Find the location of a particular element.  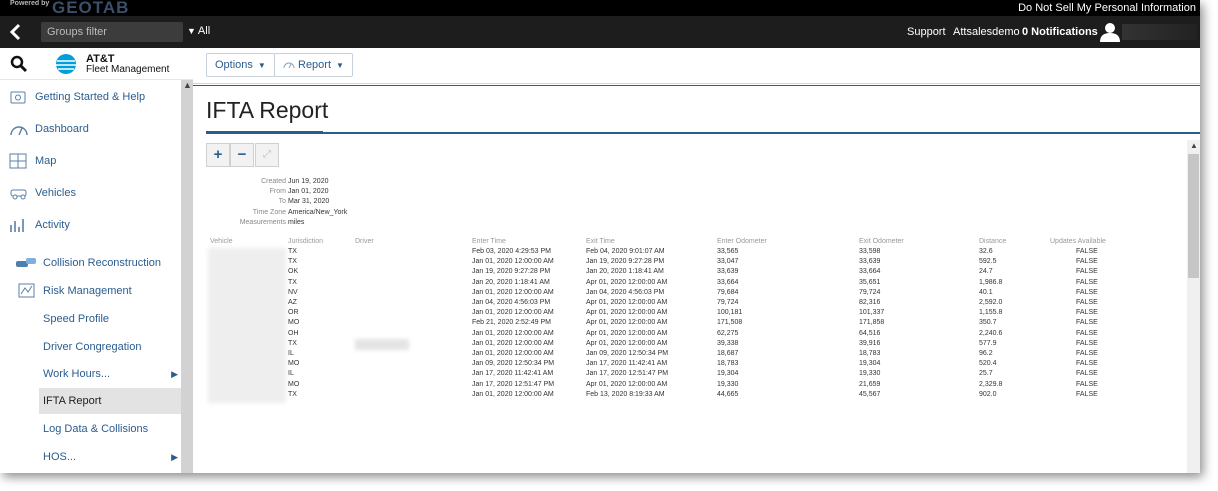

meta-key: Measurements is located at coordinates (262, 222).